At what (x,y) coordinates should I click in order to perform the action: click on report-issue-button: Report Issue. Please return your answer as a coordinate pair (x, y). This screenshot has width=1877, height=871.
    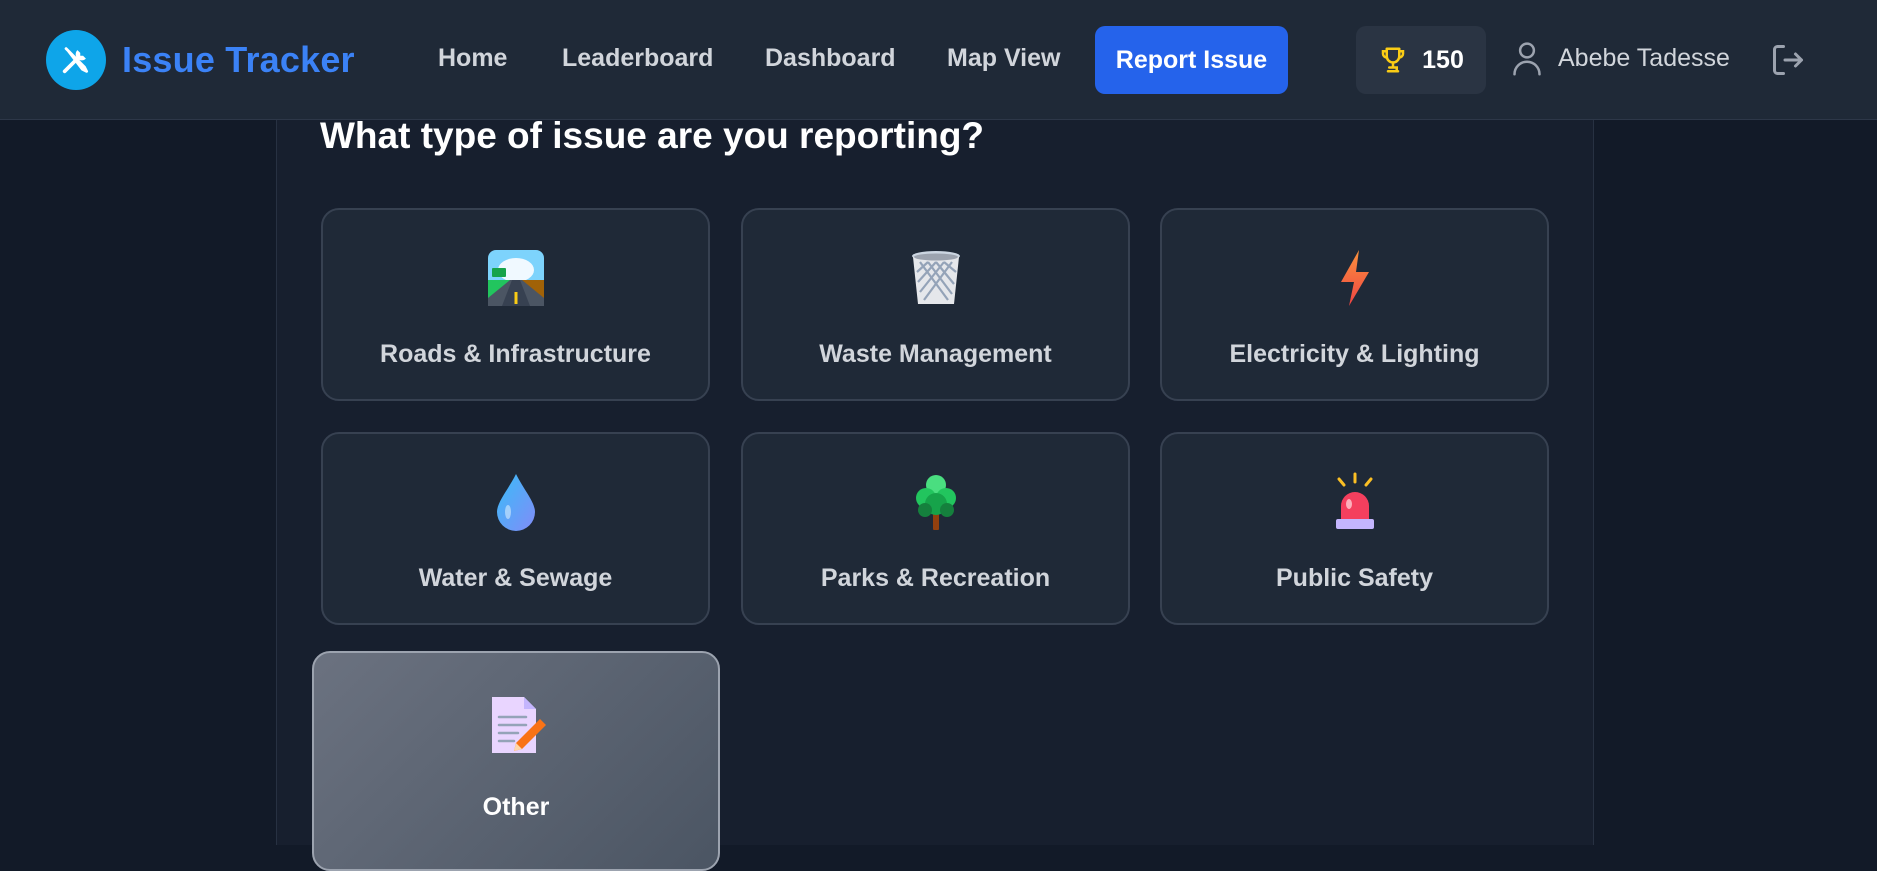
    Looking at the image, I should click on (1191, 60).